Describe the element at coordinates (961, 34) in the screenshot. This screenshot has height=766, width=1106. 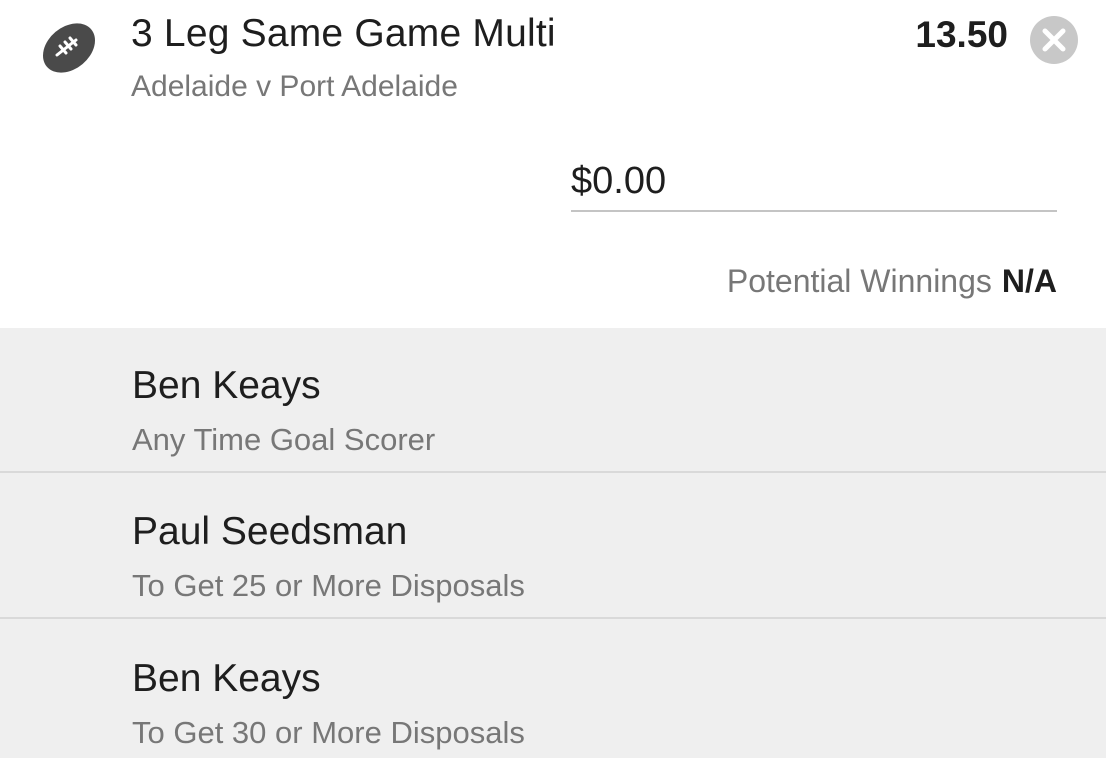
I see `bet-odds: 13.50` at that location.